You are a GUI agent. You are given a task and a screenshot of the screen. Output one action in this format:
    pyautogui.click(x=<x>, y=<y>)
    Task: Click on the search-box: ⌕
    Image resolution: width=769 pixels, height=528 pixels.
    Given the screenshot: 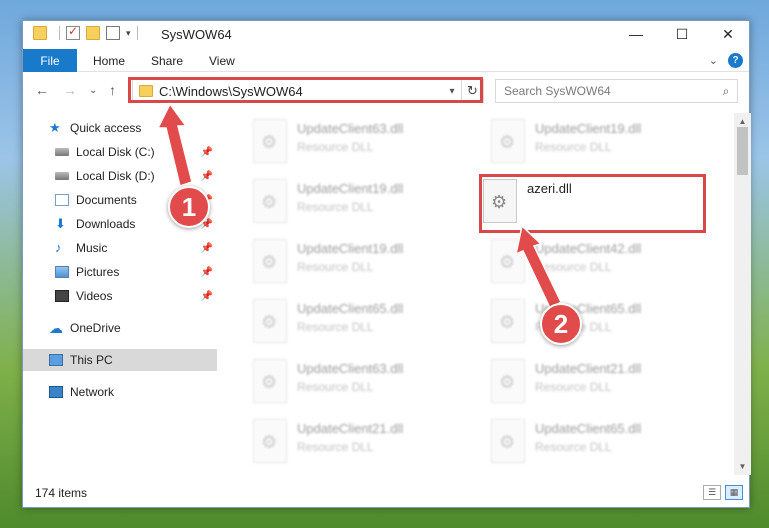 What is the action you would take?
    pyautogui.click(x=616, y=91)
    